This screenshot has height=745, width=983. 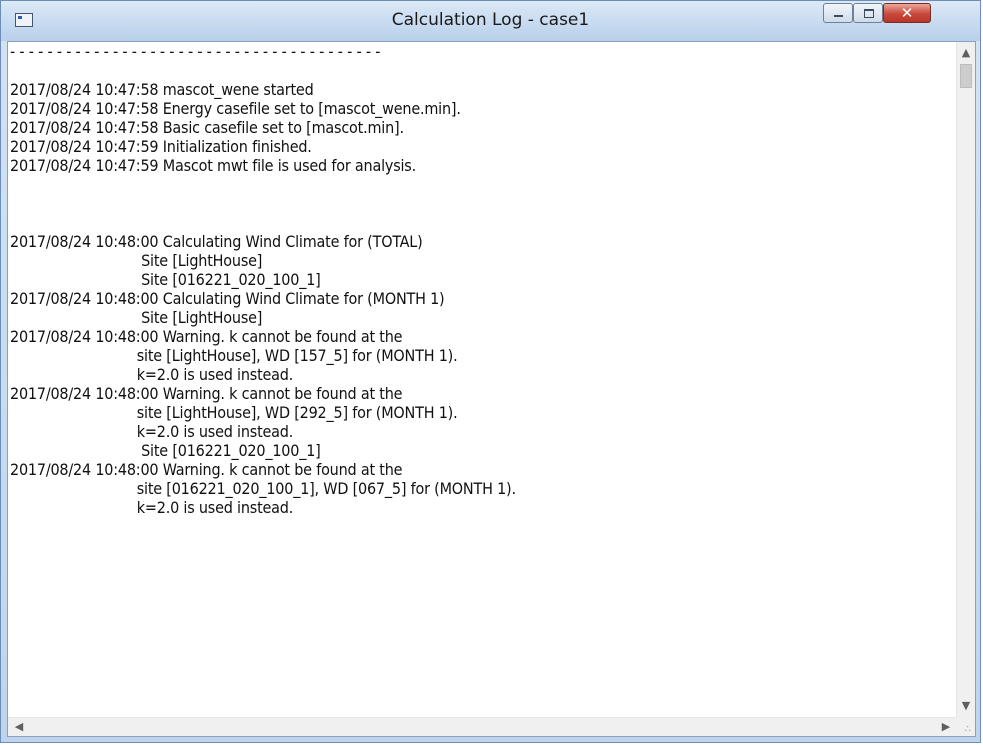 I want to click on scroll-up-icon: ▲, so click(x=966, y=53).